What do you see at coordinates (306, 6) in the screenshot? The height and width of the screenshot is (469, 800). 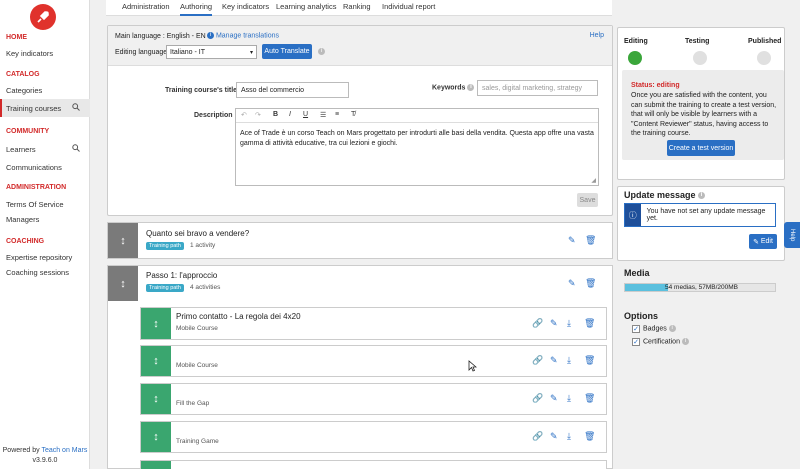 I see `tab-learning-analytics: Learning analytics` at bounding box center [306, 6].